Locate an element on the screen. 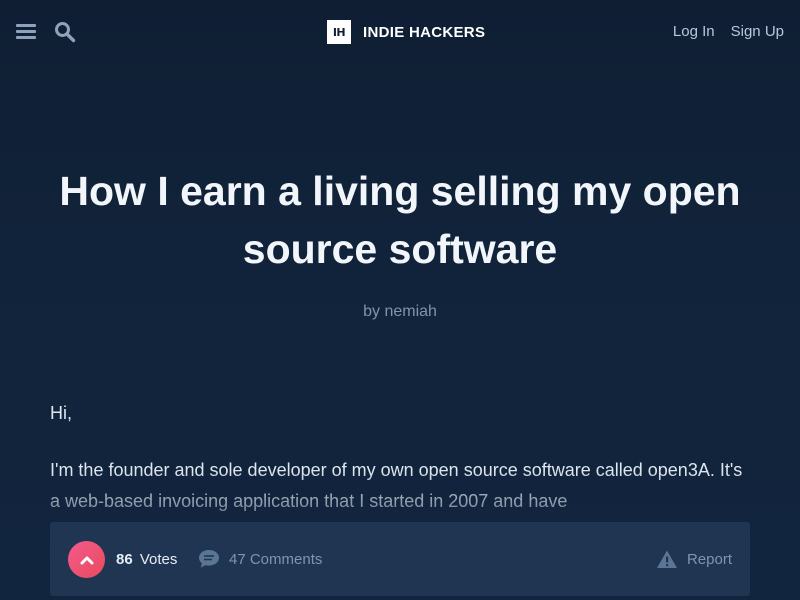  upvote-button is located at coordinates (86, 559).